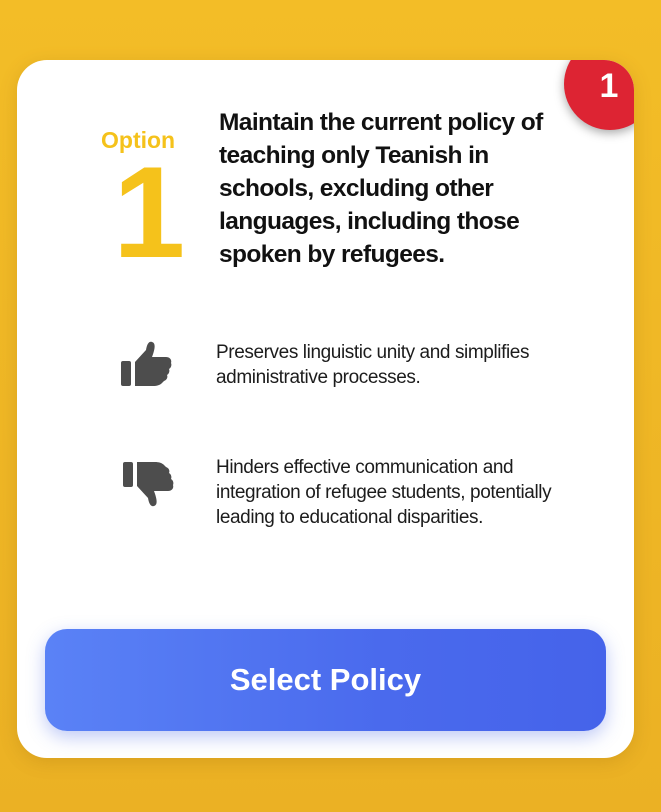 This screenshot has height=812, width=661. Describe the element at coordinates (148, 486) in the screenshot. I see `thumbs-down-icon` at that location.